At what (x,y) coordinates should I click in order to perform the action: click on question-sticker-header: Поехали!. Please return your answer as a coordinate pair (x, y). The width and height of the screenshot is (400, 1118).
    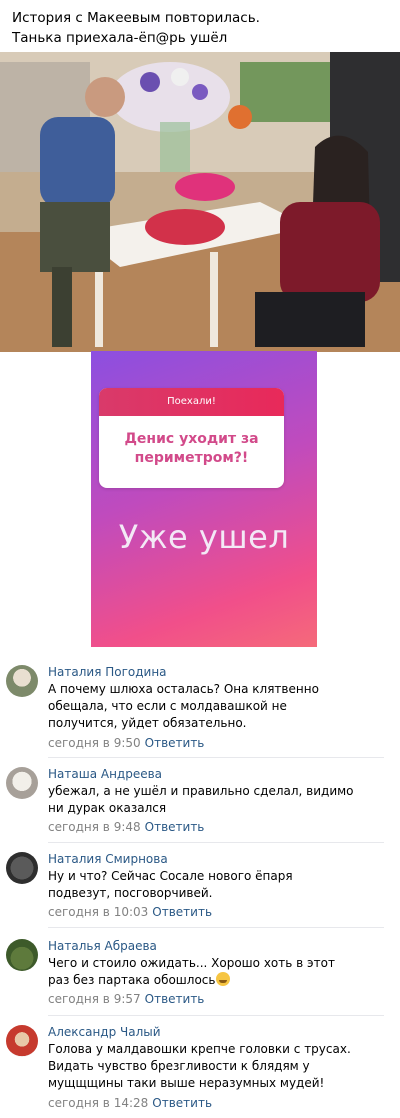
    Looking at the image, I should click on (191, 402).